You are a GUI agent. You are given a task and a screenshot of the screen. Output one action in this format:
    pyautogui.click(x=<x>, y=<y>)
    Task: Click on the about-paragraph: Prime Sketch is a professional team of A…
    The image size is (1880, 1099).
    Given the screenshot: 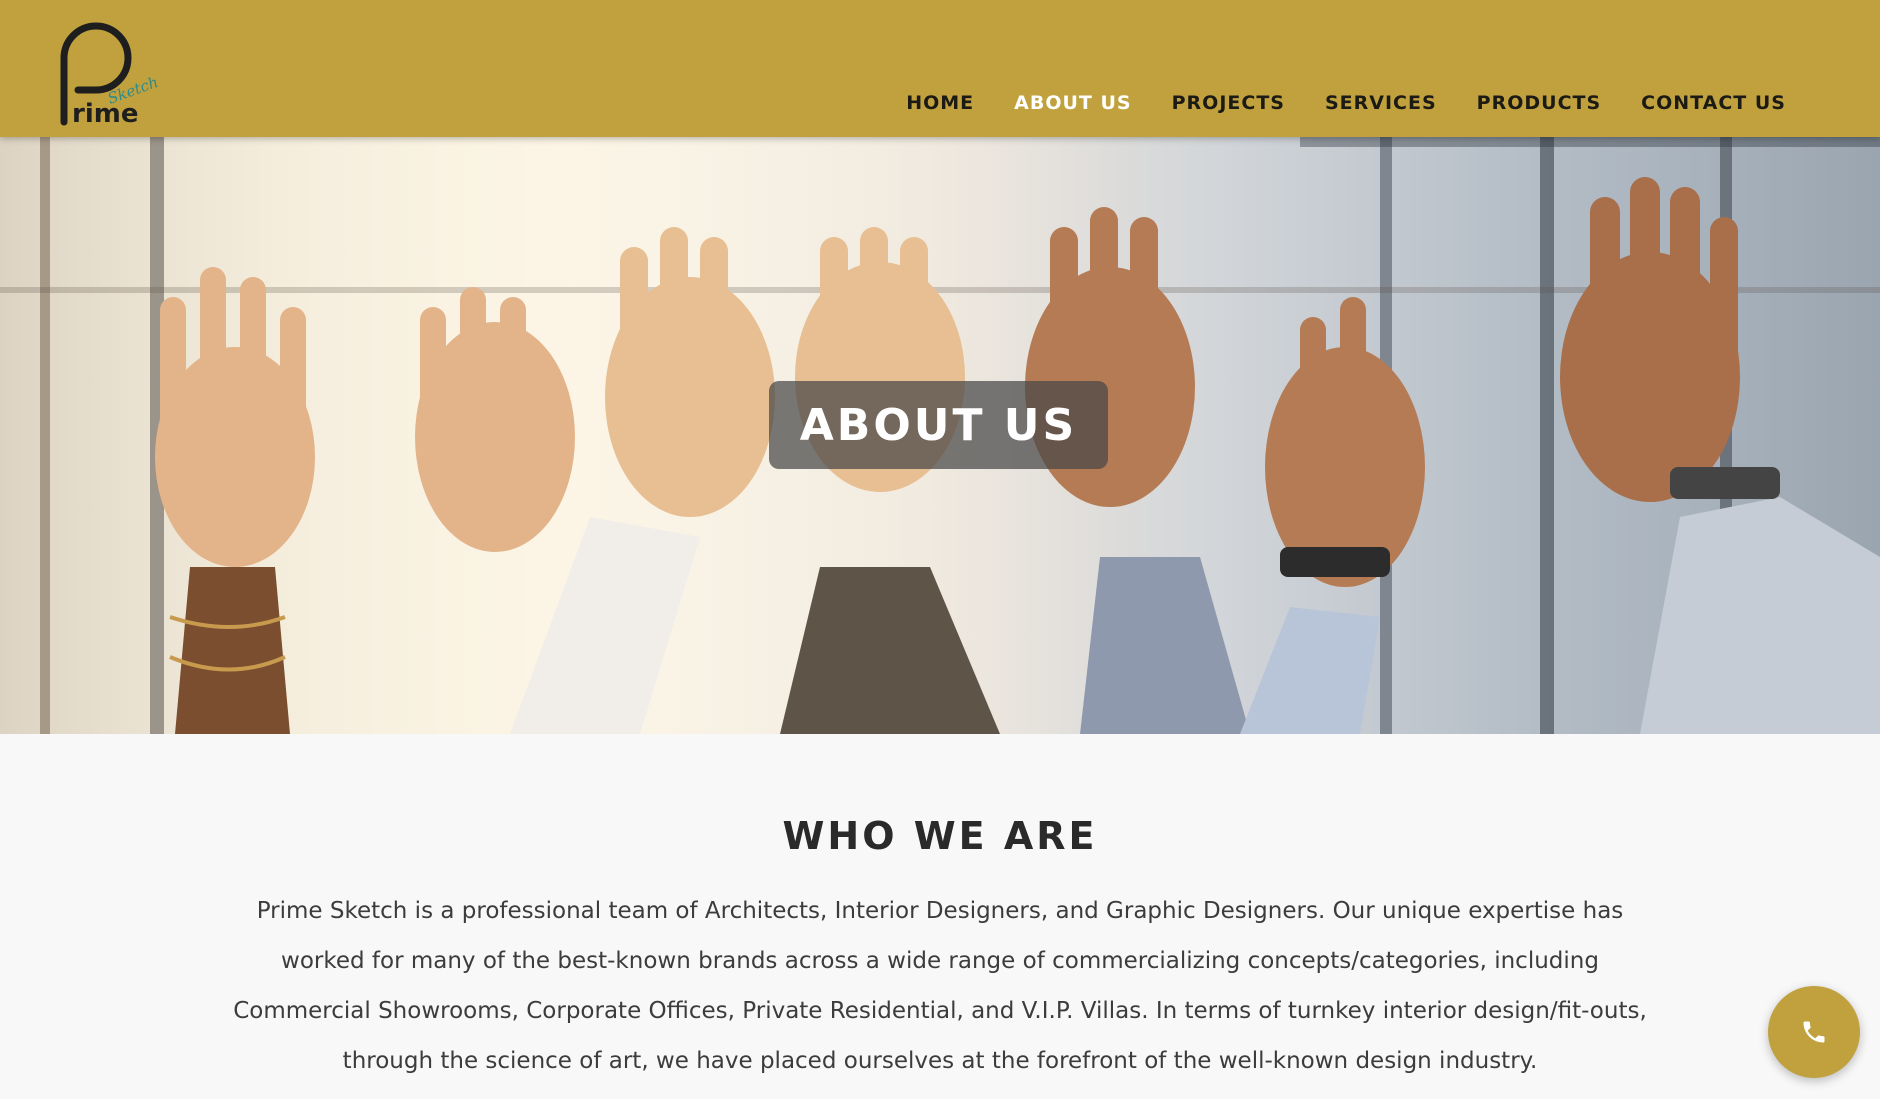 What is the action you would take?
    pyautogui.click(x=940, y=986)
    